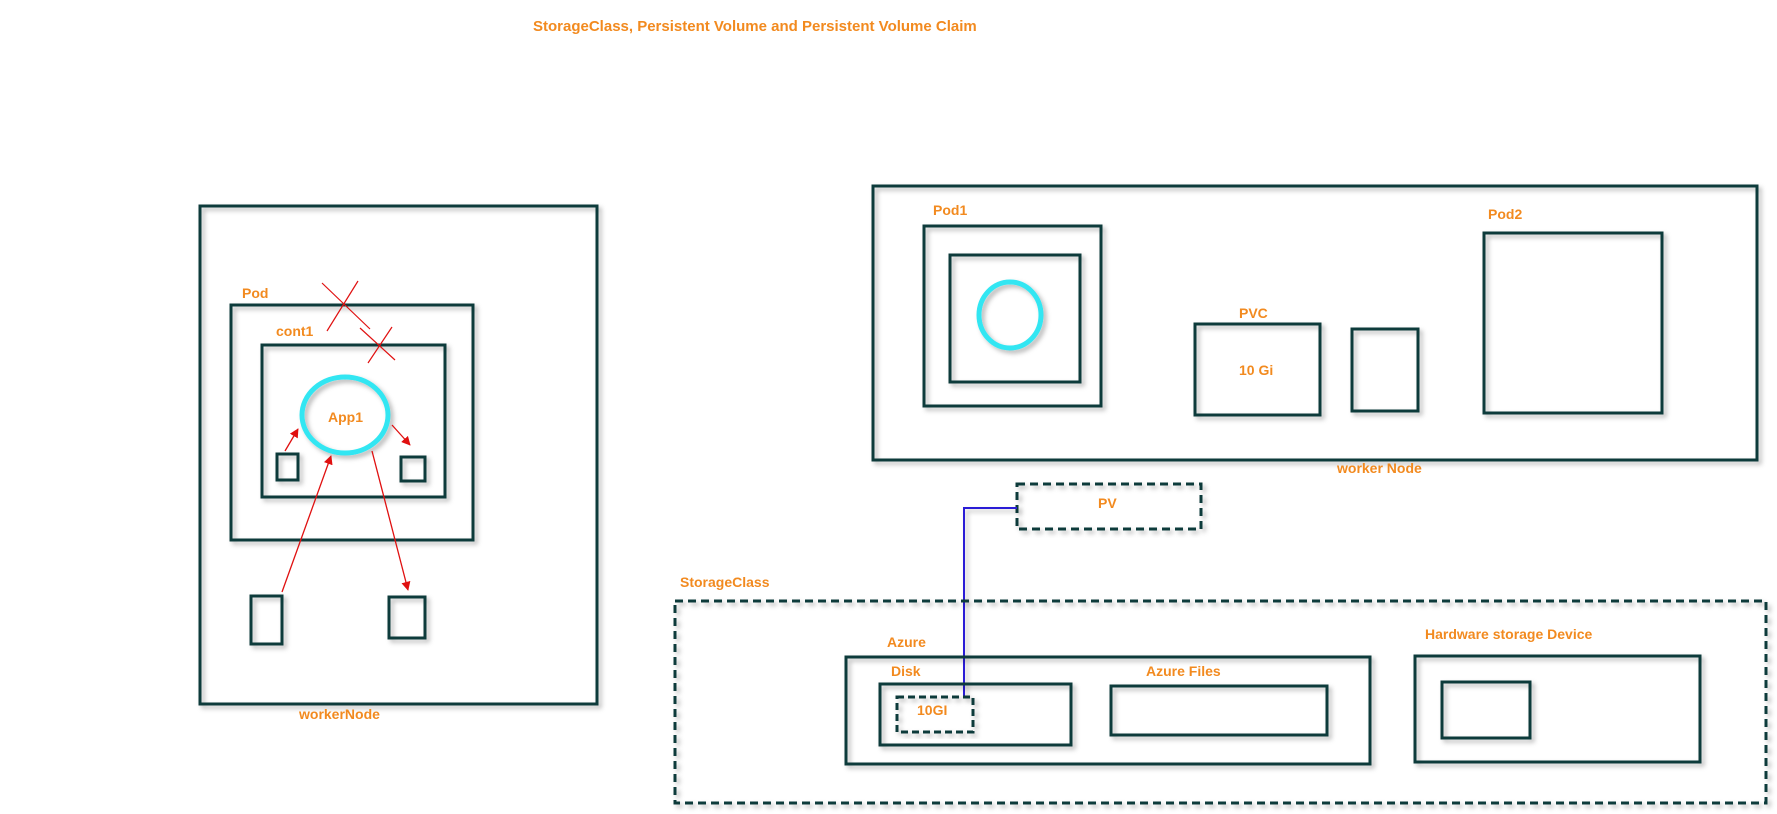 The width and height of the screenshot is (1777, 814). What do you see at coordinates (391, 520) in the screenshot?
I see `arrow-from-app-volume` at bounding box center [391, 520].